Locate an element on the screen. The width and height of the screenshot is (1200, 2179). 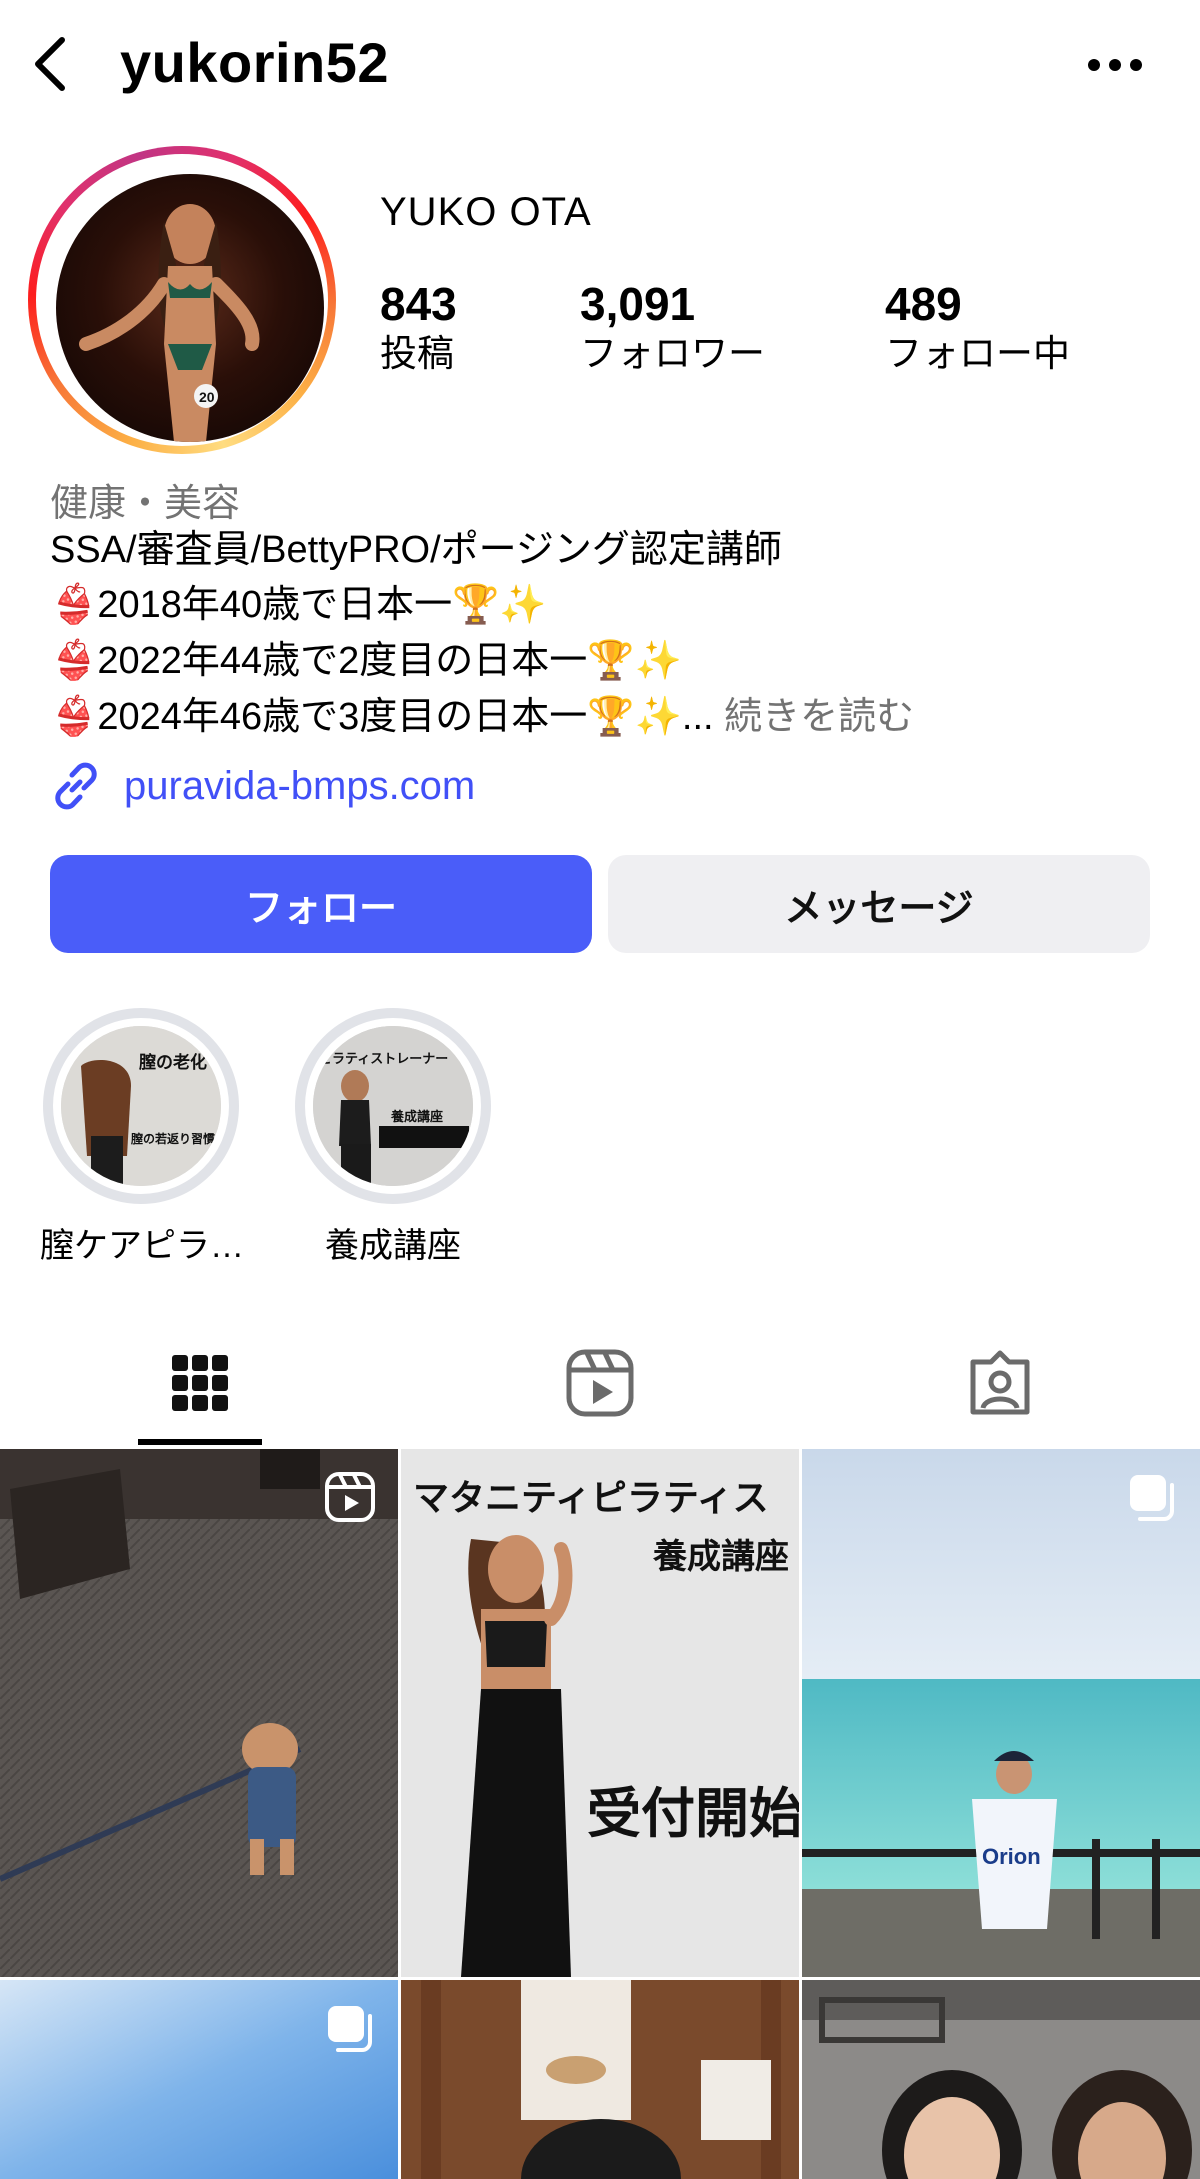
highlight-cover: ピラティストレーナー 養成講座 is located at coordinates (393, 1106).